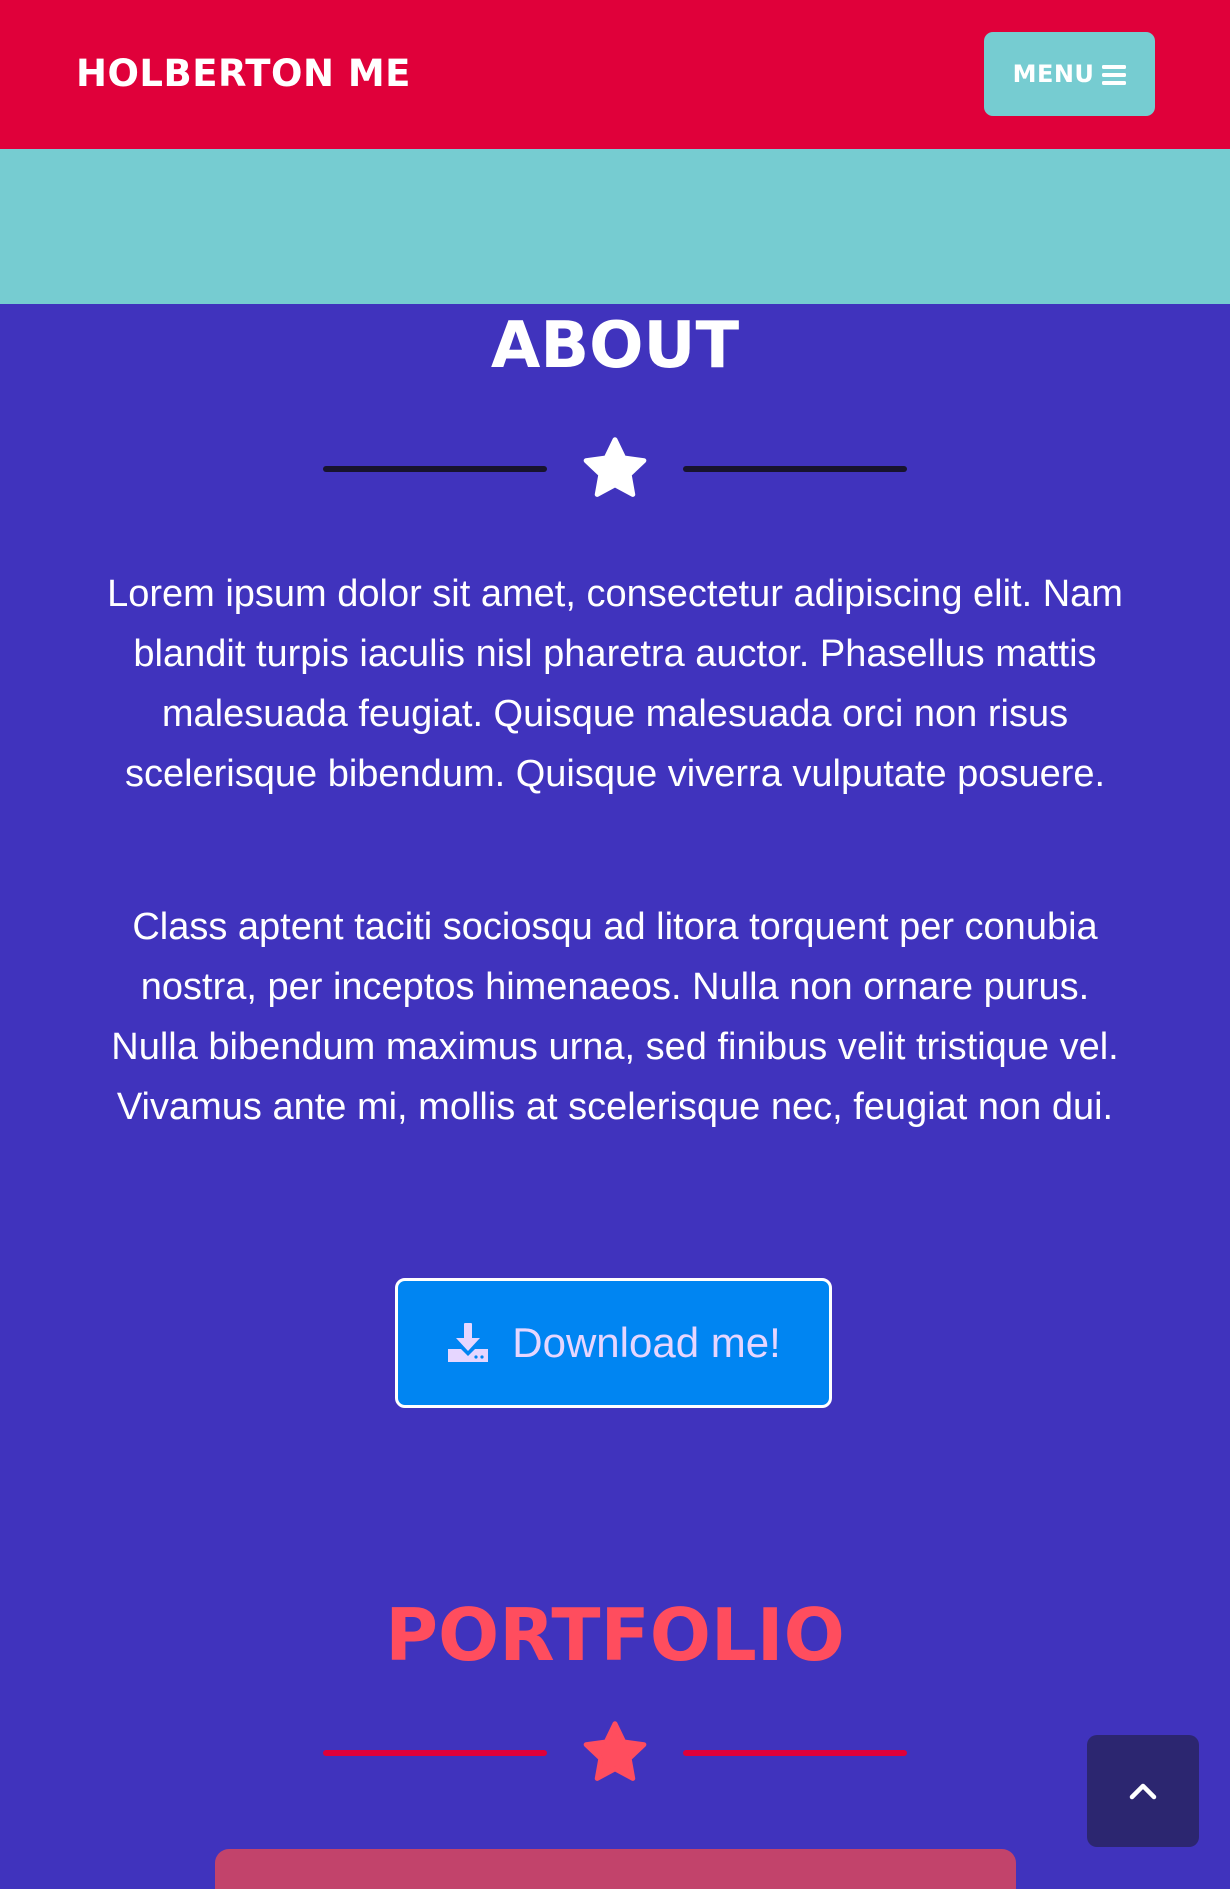  Describe the element at coordinates (615, 74) in the screenshot. I see `navbar: HOLBERTON ME MENU` at that location.